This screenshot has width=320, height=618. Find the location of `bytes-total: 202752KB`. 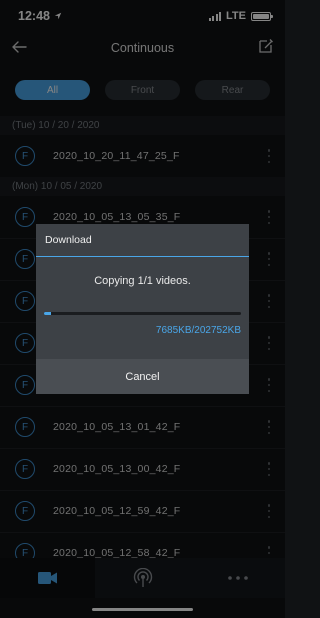

bytes-total: 202752KB is located at coordinates (217, 330).